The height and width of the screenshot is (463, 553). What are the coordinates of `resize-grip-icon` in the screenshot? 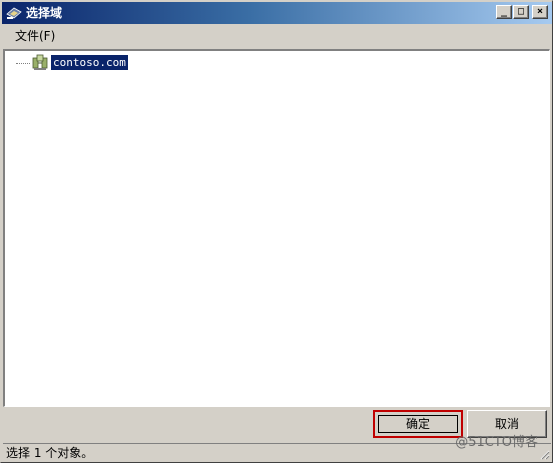 It's located at (544, 454).